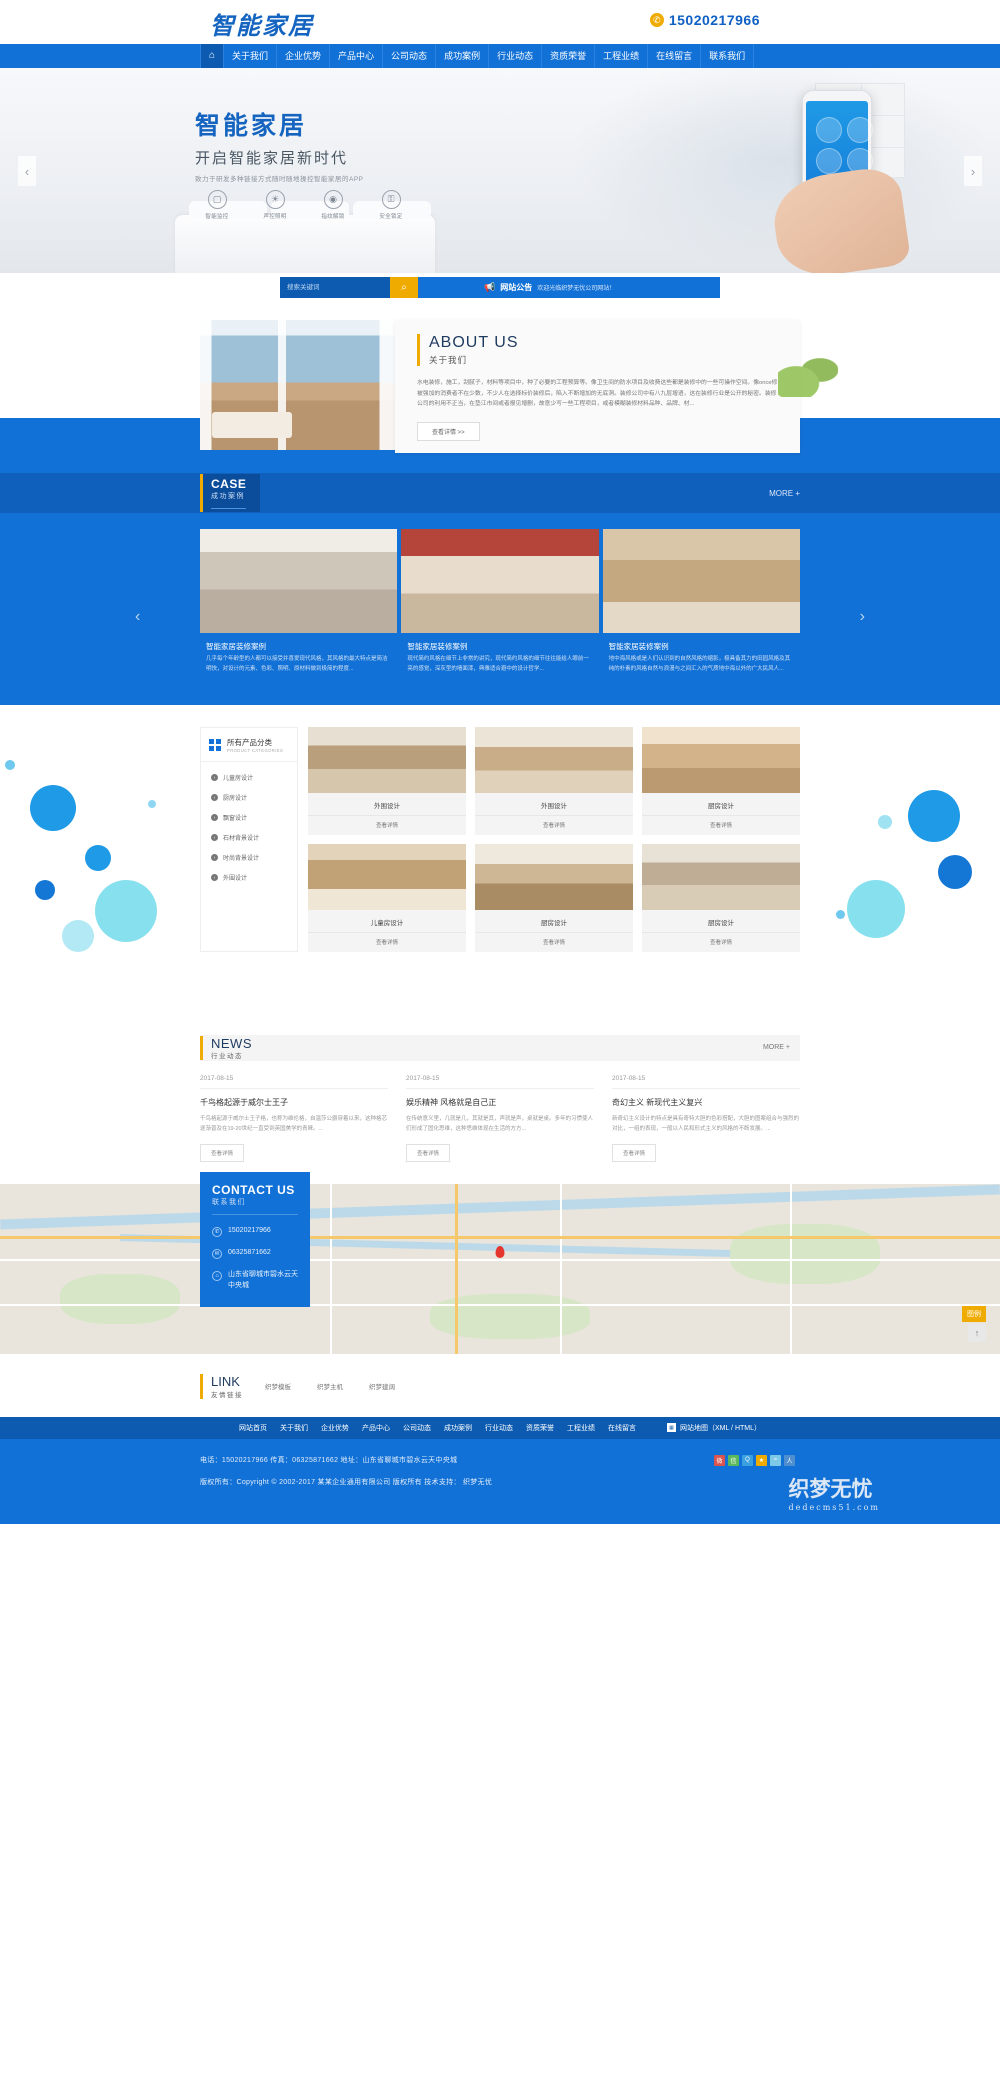 Image resolution: width=1000 pixels, height=2085 pixels. What do you see at coordinates (500, 581) in the screenshot?
I see `case-image` at bounding box center [500, 581].